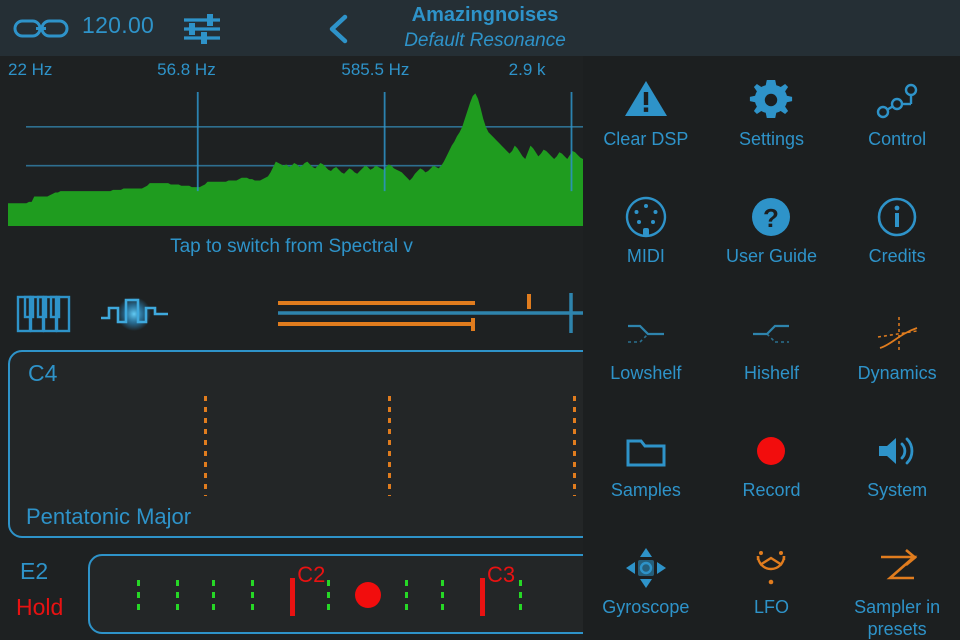 The height and width of the screenshot is (640, 960). What do you see at coordinates (186, 69) in the screenshot?
I see `freq-tick-label: 56.8 Hz` at bounding box center [186, 69].